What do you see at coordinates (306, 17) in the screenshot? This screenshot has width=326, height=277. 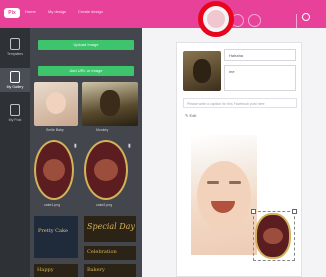 I see `user-icon` at bounding box center [306, 17].